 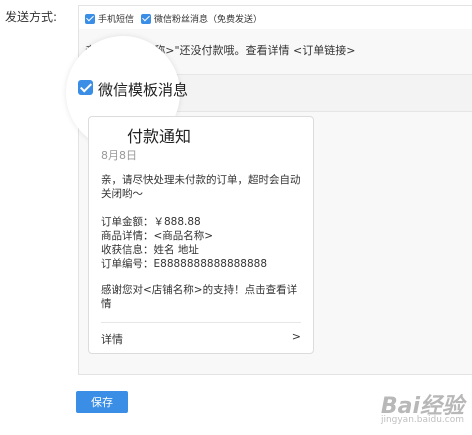 I want to click on card-thanks-line-1: 感谢您对<店铺名称>的支持！点击查看详, so click(x=199, y=290).